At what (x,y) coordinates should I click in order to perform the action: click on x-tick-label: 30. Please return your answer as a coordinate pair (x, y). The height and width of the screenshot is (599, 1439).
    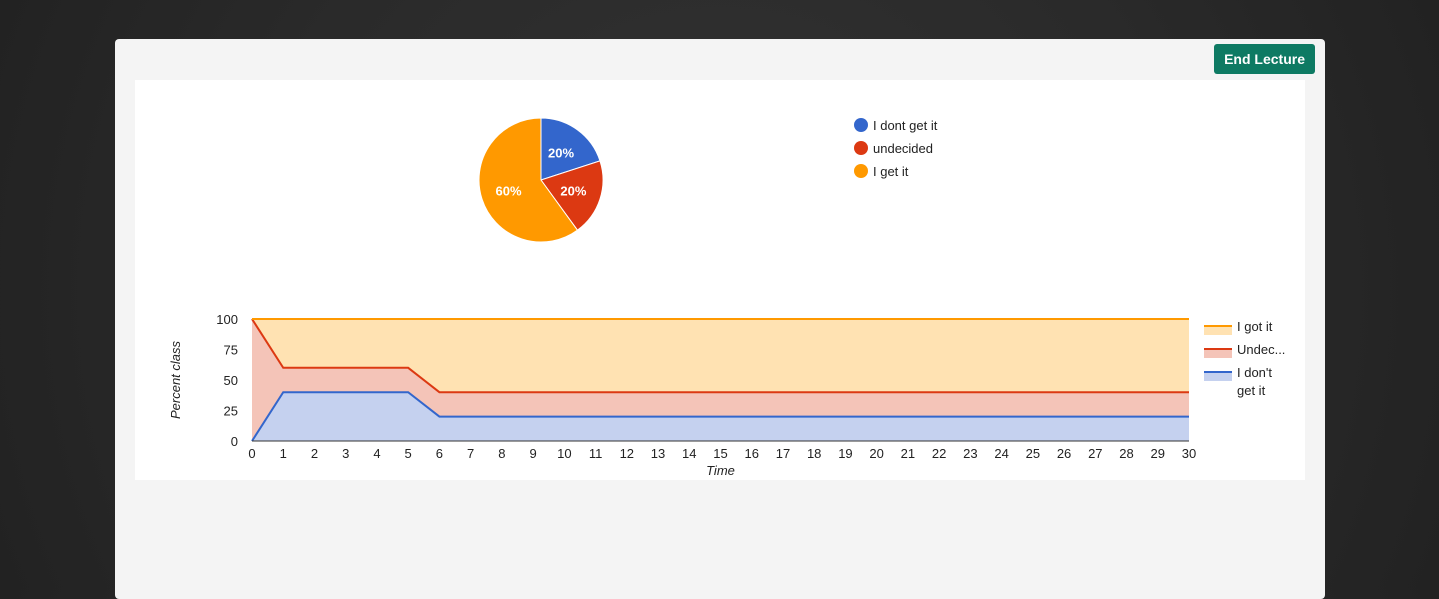
    Looking at the image, I should click on (1189, 453).